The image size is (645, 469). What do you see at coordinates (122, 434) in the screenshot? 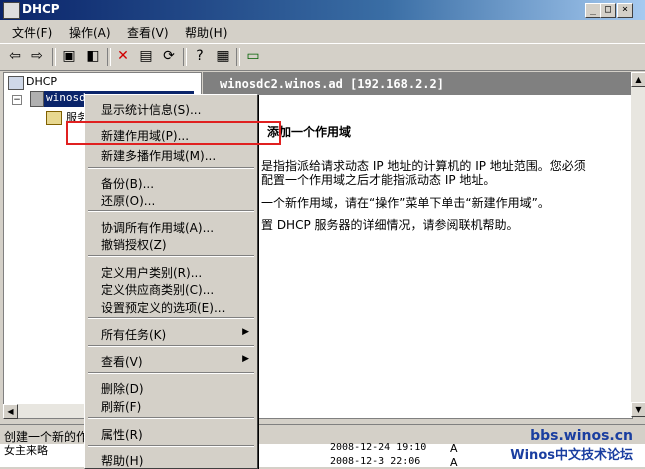
I see `menu-properties: 属性(R)` at bounding box center [122, 434].